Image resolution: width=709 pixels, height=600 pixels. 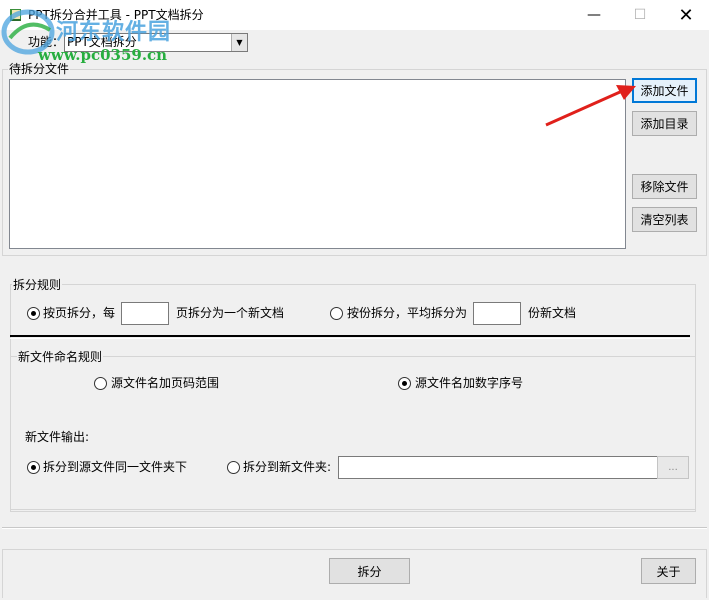 I want to click on remove-file-button: 移除文件, so click(x=664, y=186).